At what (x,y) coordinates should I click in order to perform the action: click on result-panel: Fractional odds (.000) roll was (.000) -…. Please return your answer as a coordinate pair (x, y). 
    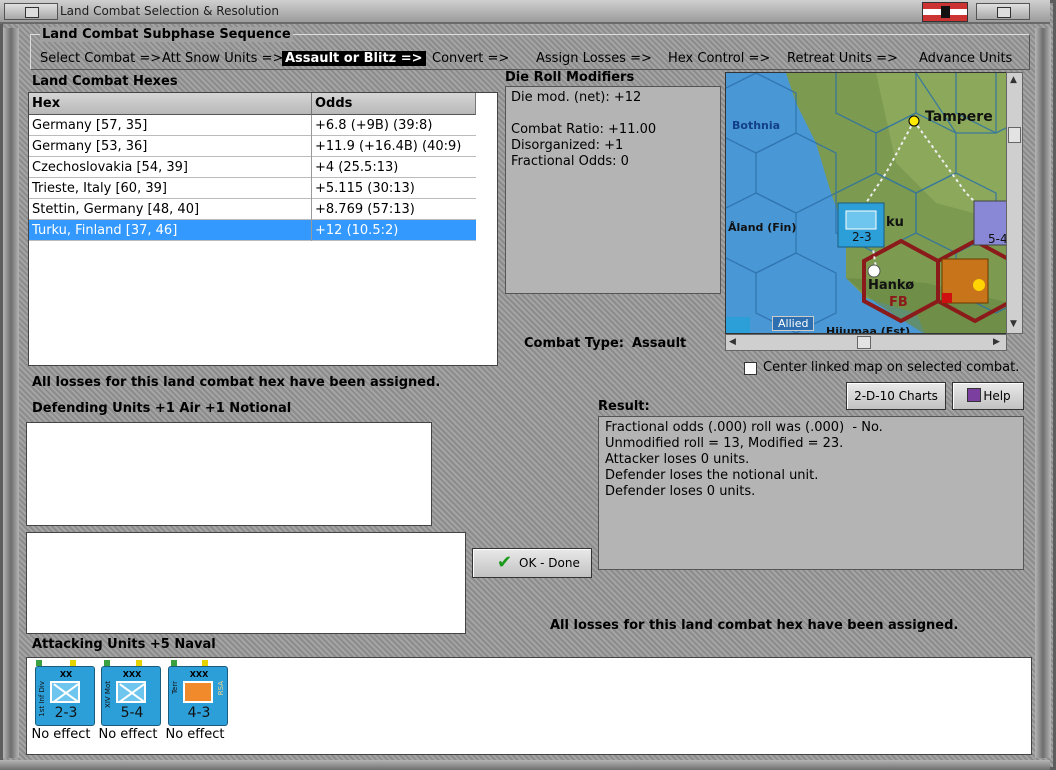
    Looking at the image, I should click on (811, 493).